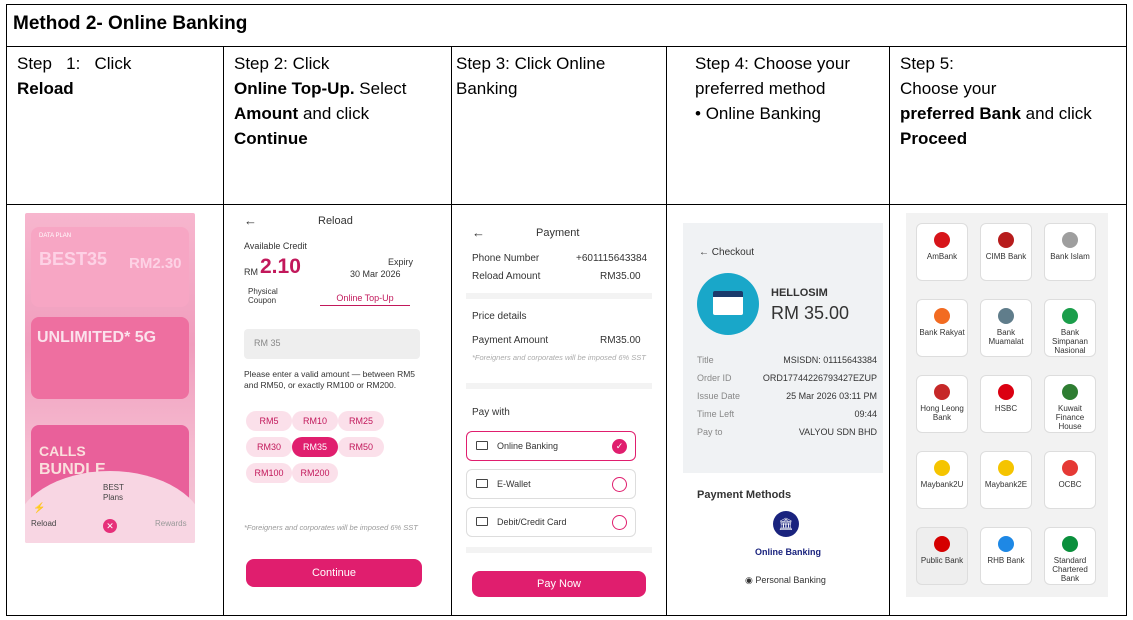  I want to click on checkout-back: ← Checkout, so click(726, 252).